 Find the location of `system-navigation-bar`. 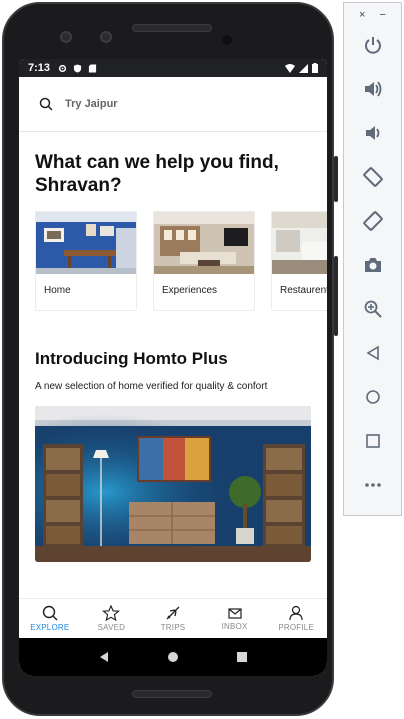

system-navigation-bar is located at coordinates (173, 657).